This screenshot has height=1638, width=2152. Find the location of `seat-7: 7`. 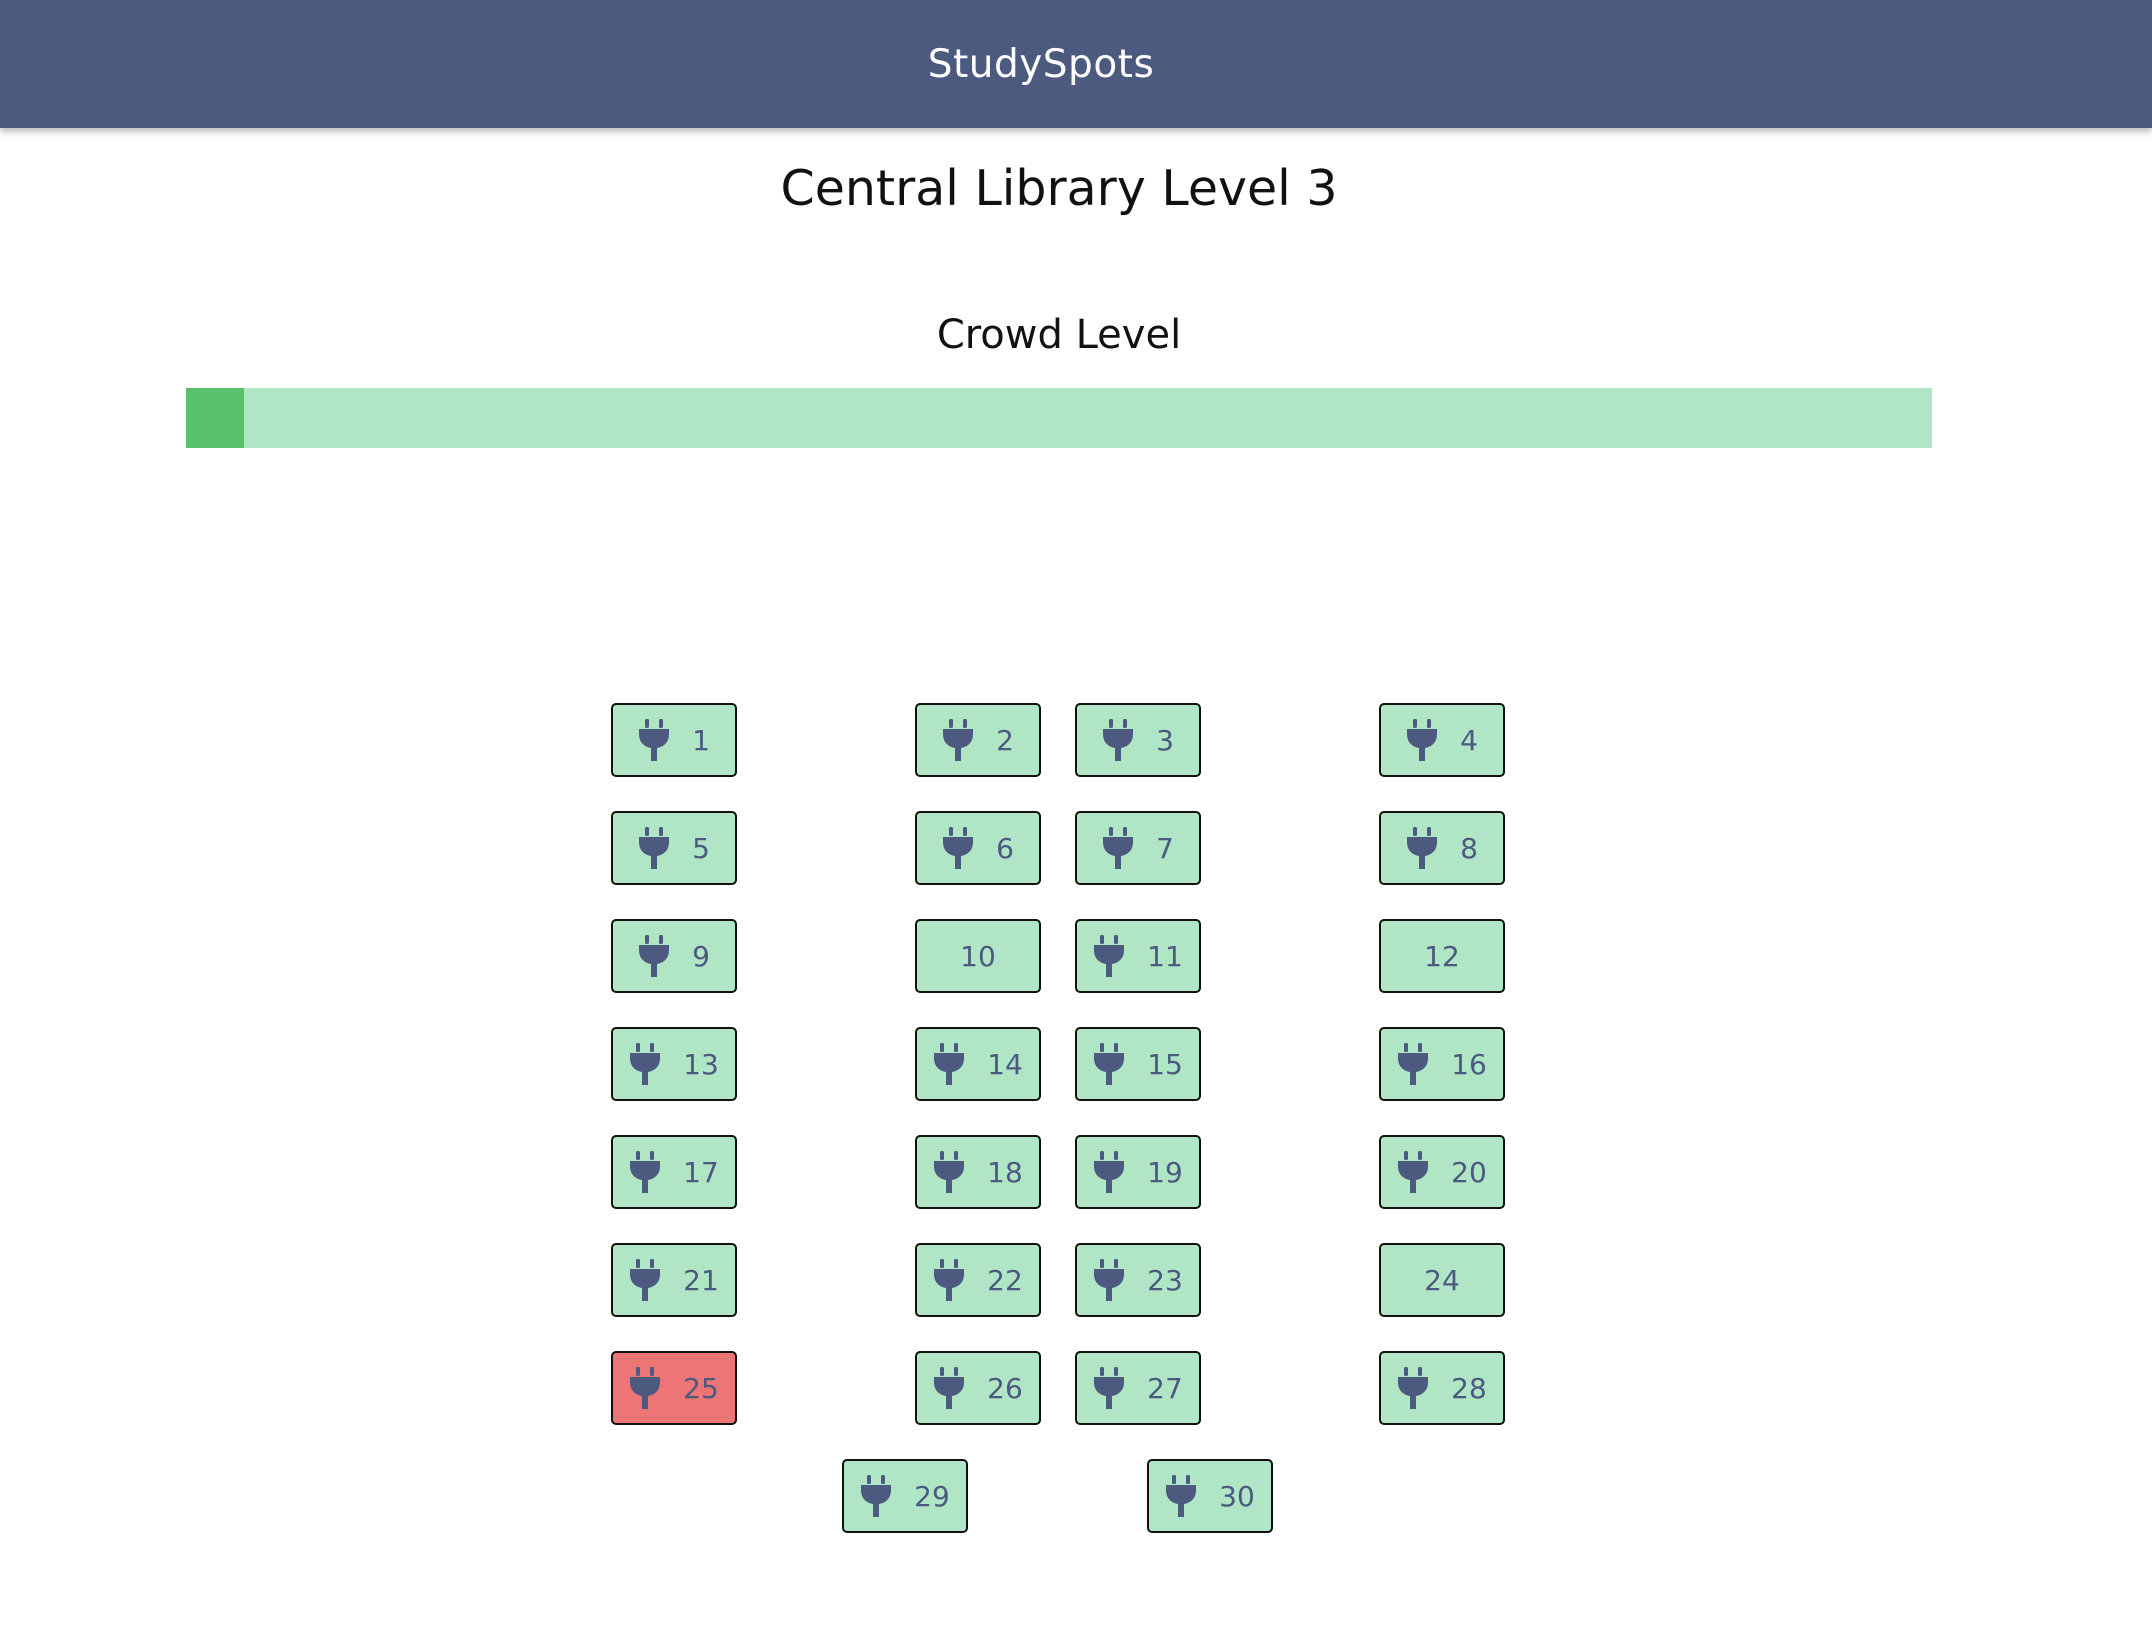

seat-7: 7 is located at coordinates (1138, 848).